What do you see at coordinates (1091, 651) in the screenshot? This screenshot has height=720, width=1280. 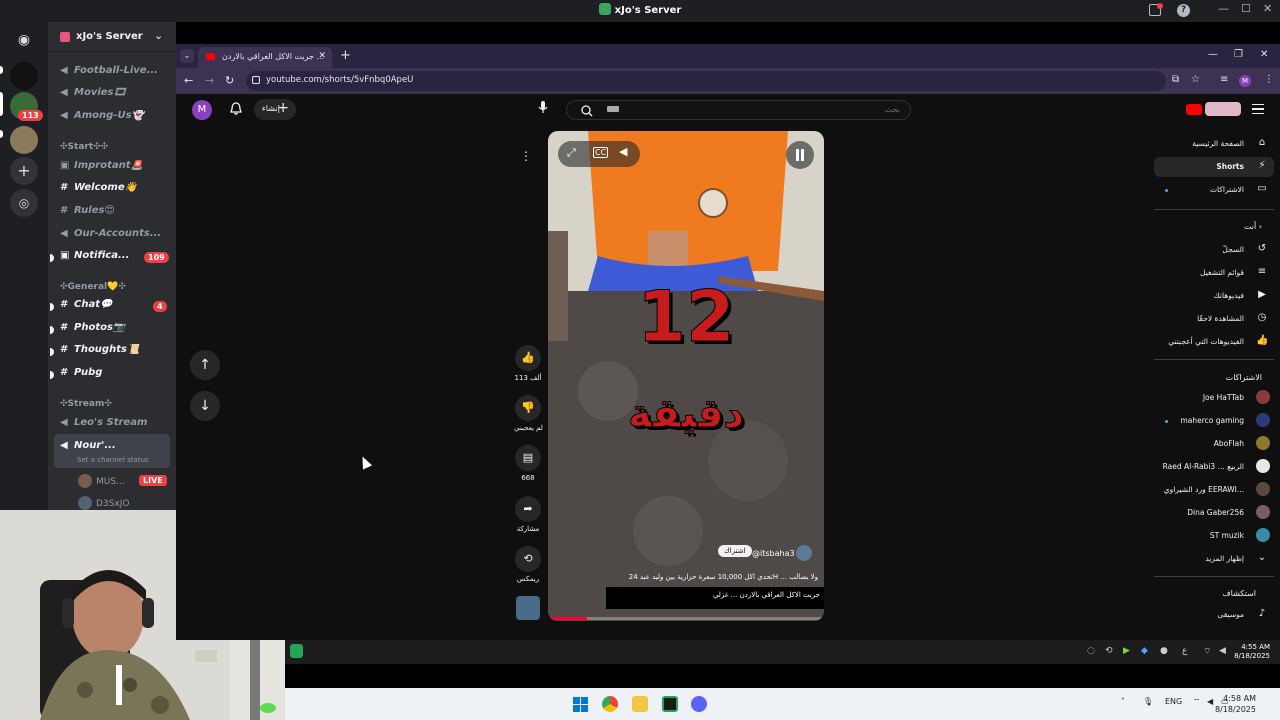 I see `tray-icon: ◌` at bounding box center [1091, 651].